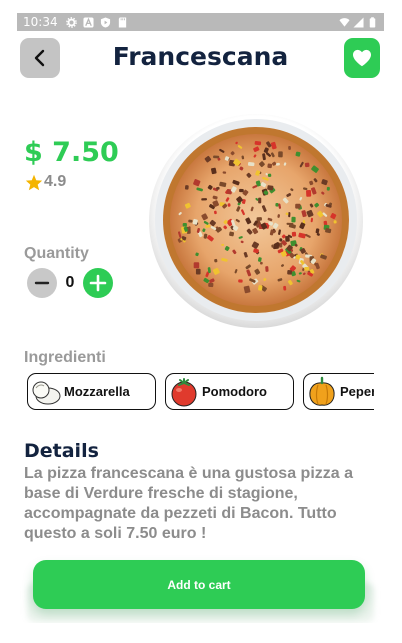 This screenshot has width=402, height=643. Describe the element at coordinates (344, 22) in the screenshot. I see `wifi-icon` at that location.